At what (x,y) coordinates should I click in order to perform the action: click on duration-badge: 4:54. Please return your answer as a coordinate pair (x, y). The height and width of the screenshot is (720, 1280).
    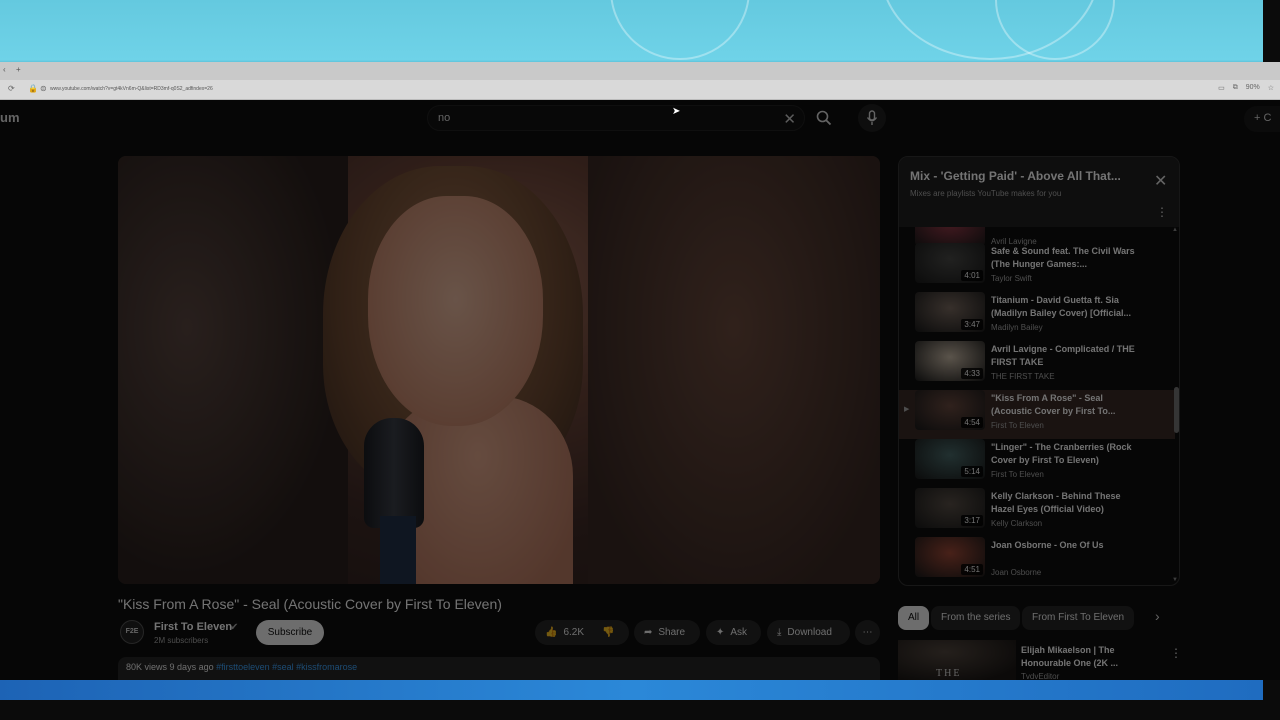
    Looking at the image, I should click on (972, 422).